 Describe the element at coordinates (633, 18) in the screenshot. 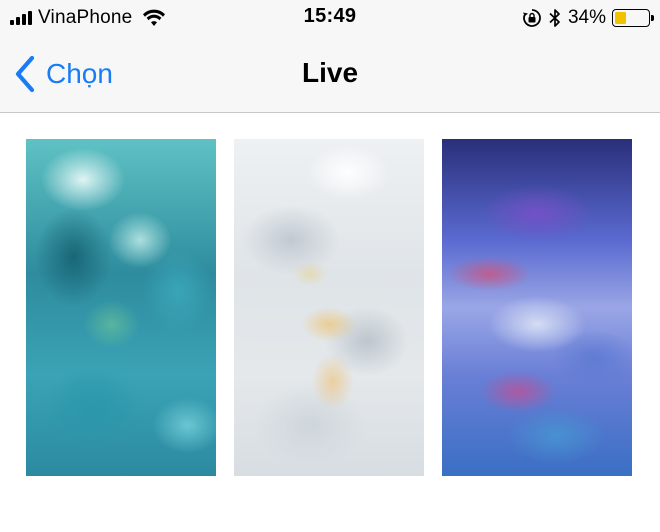

I see `battery-icon` at that location.